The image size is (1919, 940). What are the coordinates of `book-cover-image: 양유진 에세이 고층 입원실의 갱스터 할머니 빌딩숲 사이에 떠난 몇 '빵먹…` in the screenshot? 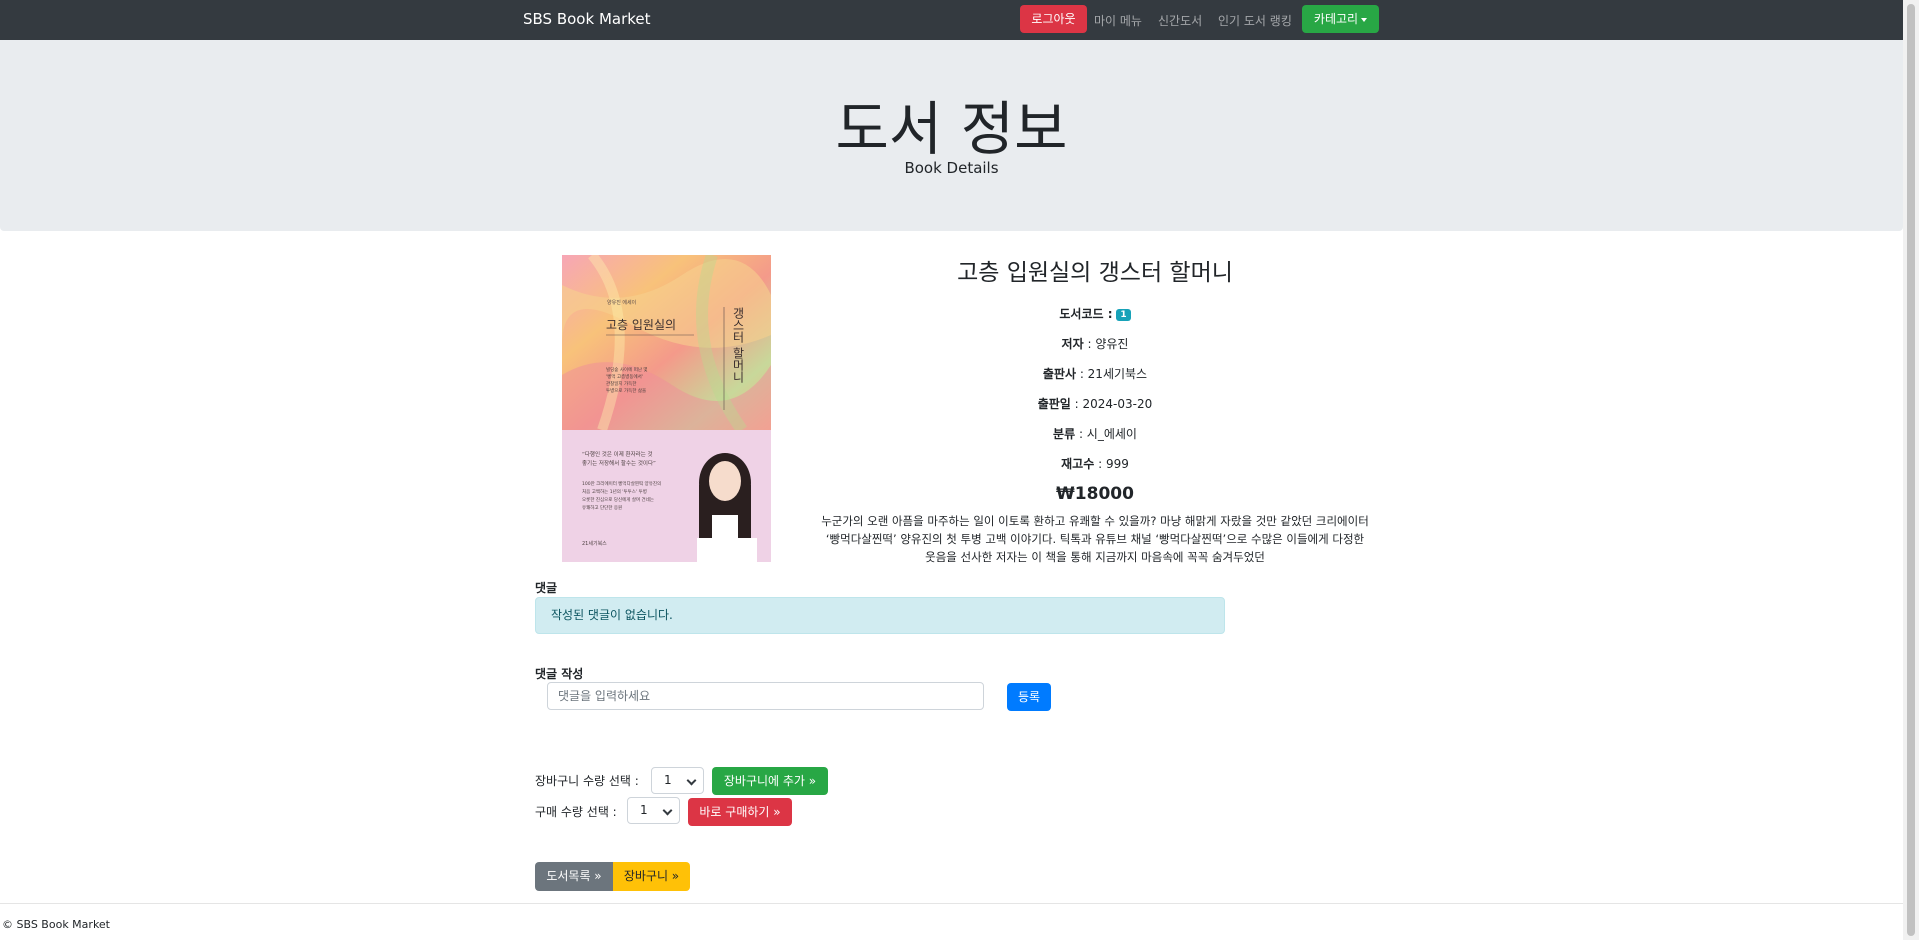 It's located at (666, 408).